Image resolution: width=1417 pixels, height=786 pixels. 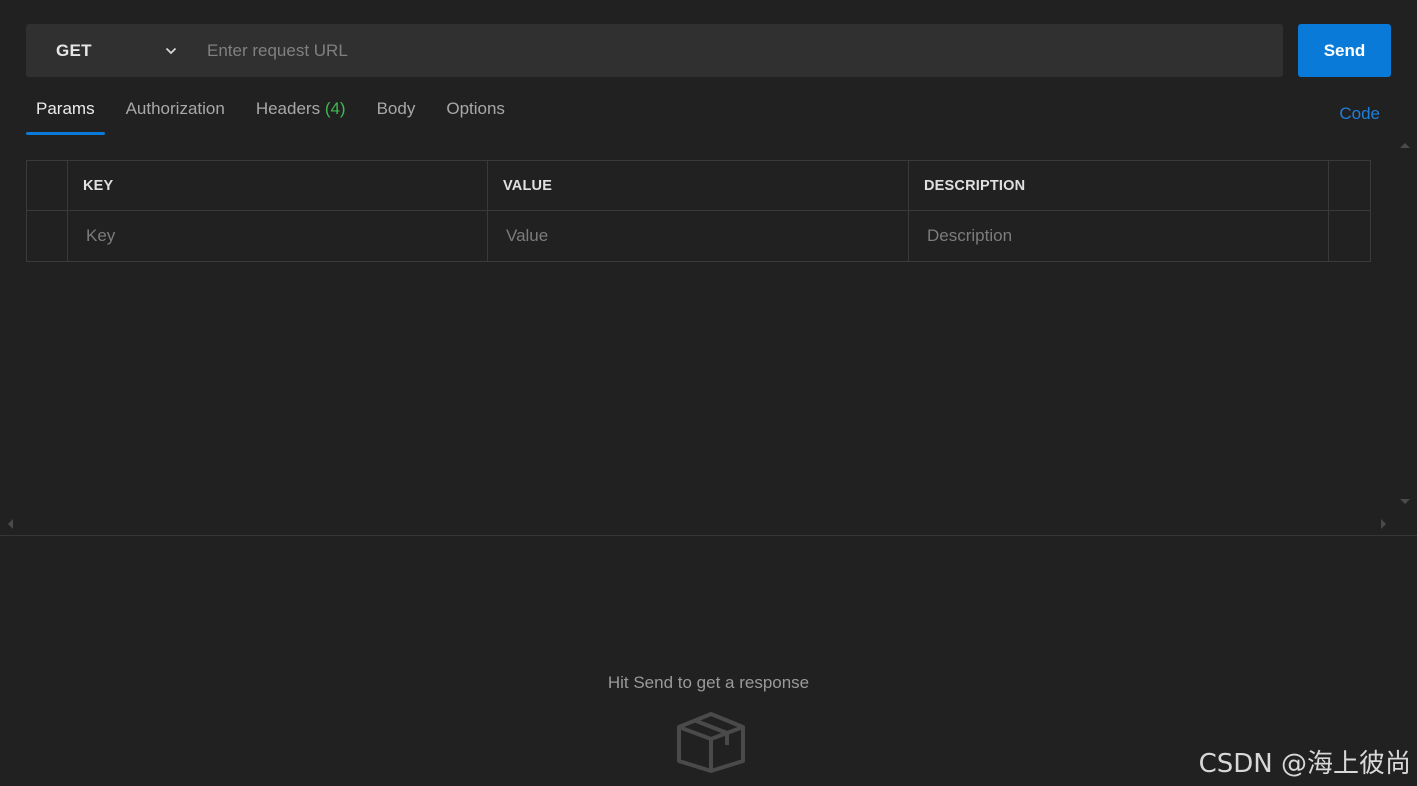 I want to click on tab-options-label: Options, so click(x=475, y=108).